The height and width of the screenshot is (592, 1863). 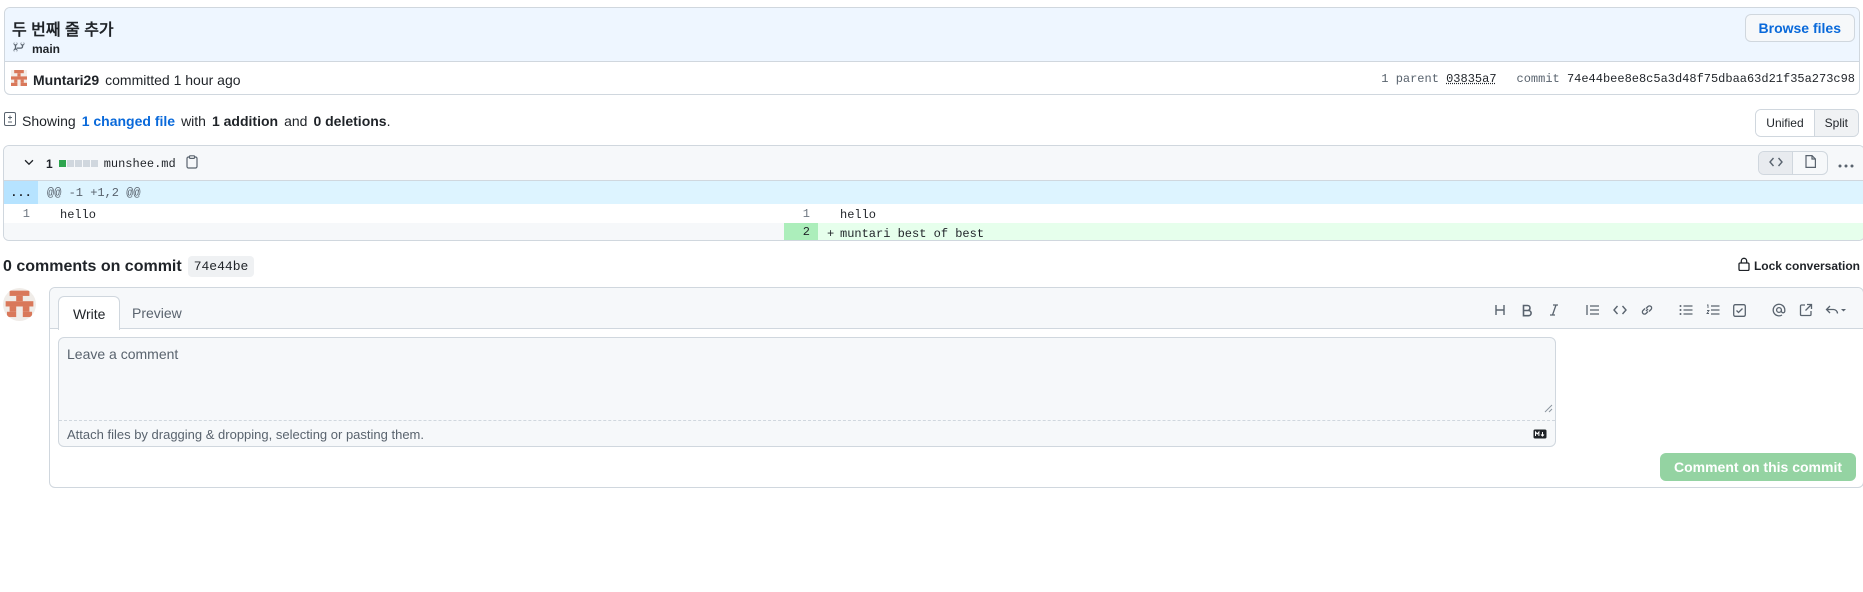 I want to click on parent-label: 1 parent, so click(x=1410, y=79).